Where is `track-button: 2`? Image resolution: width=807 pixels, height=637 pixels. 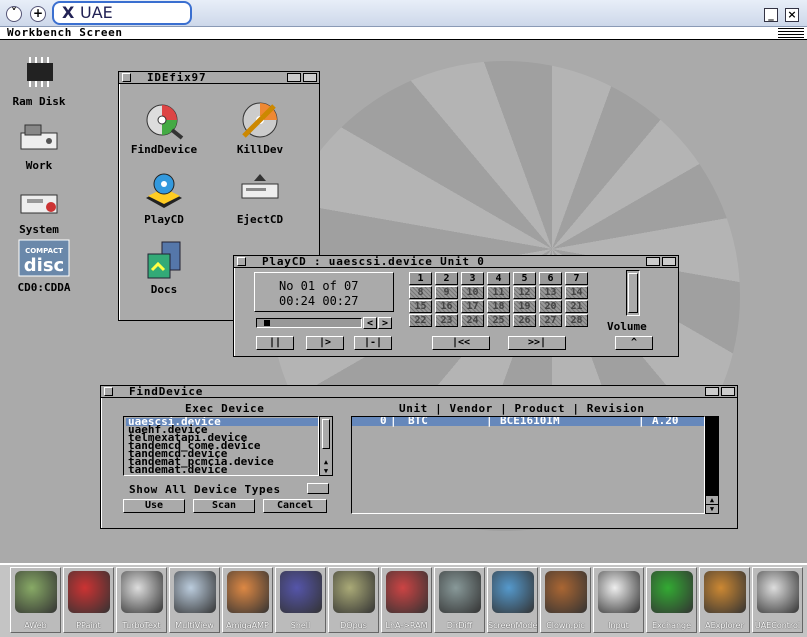
track-button: 2 is located at coordinates (446, 278).